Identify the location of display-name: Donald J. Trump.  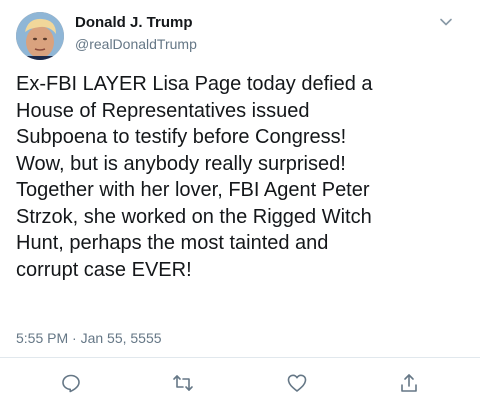
(134, 22).